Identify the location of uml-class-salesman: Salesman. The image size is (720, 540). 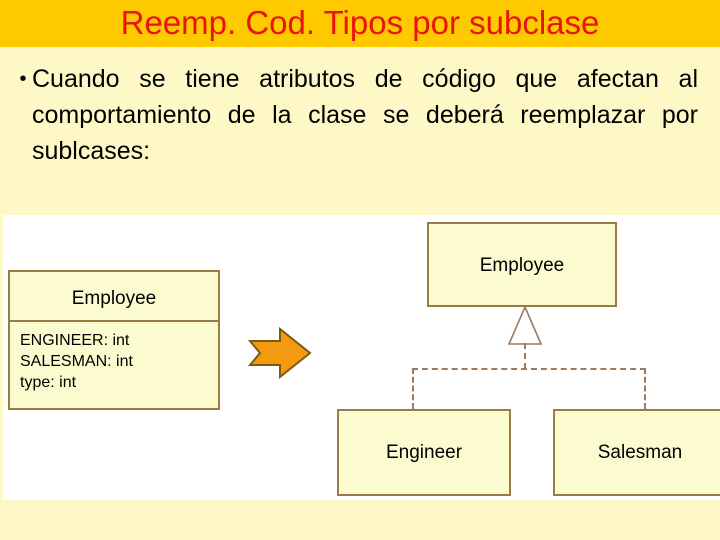
(636, 452).